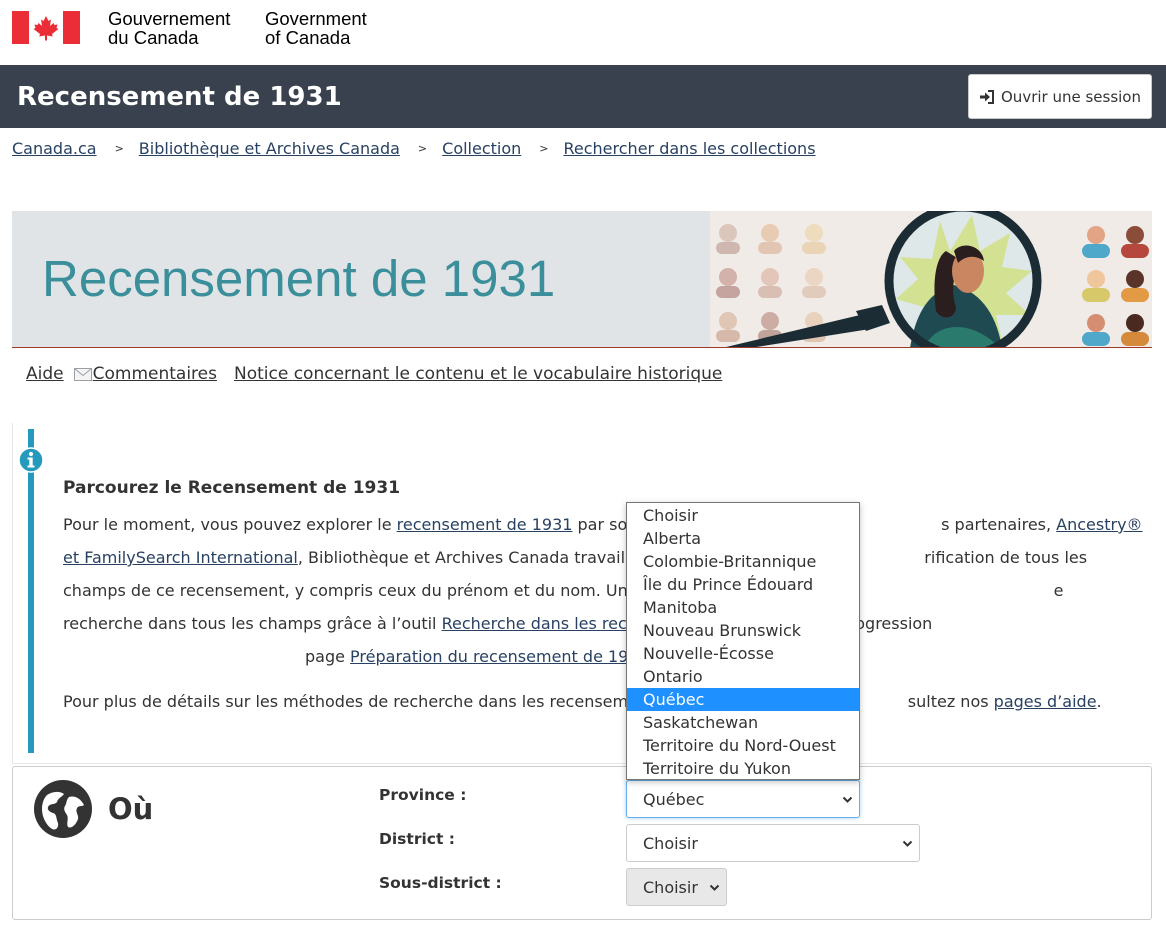 The height and width of the screenshot is (933, 1166). Describe the element at coordinates (423, 795) in the screenshot. I see `province-label: Province :` at that location.